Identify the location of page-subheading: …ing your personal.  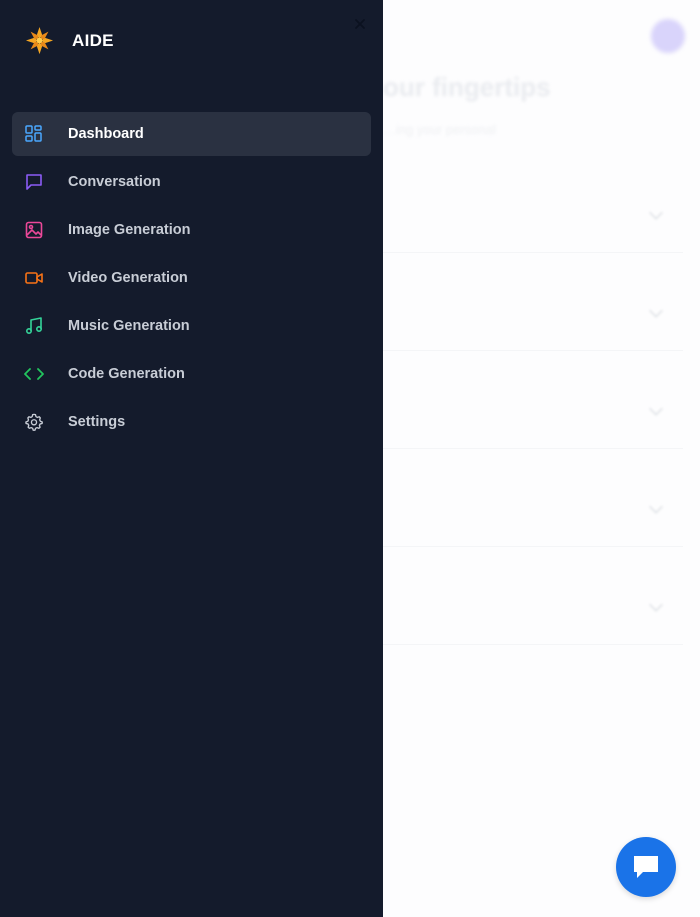
(439, 129).